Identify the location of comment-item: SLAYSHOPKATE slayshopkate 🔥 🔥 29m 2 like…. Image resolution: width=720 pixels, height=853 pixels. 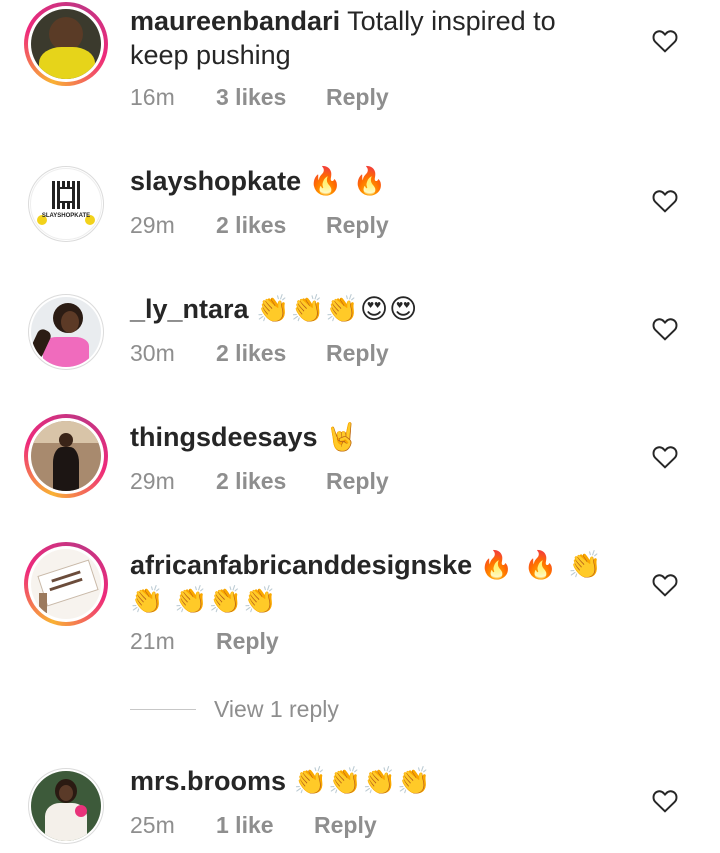
(360, 210).